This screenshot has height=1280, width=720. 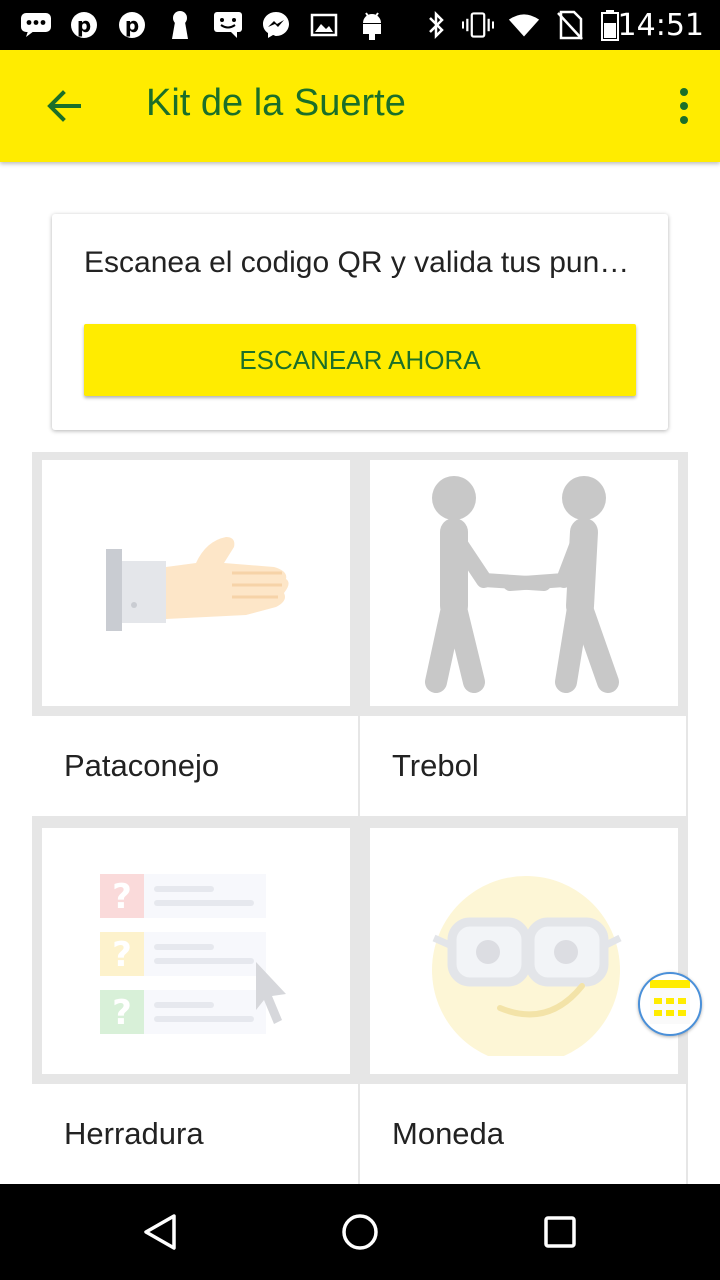 I want to click on keyhole-icon, so click(x=180, y=25).